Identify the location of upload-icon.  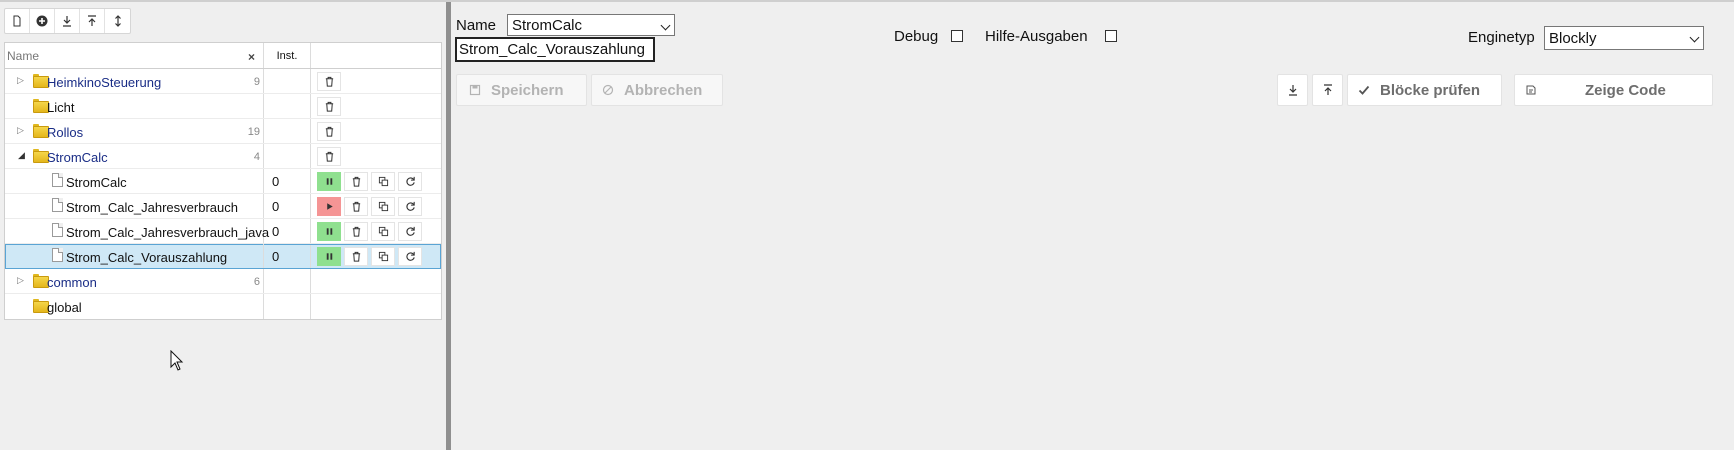
(92, 20).